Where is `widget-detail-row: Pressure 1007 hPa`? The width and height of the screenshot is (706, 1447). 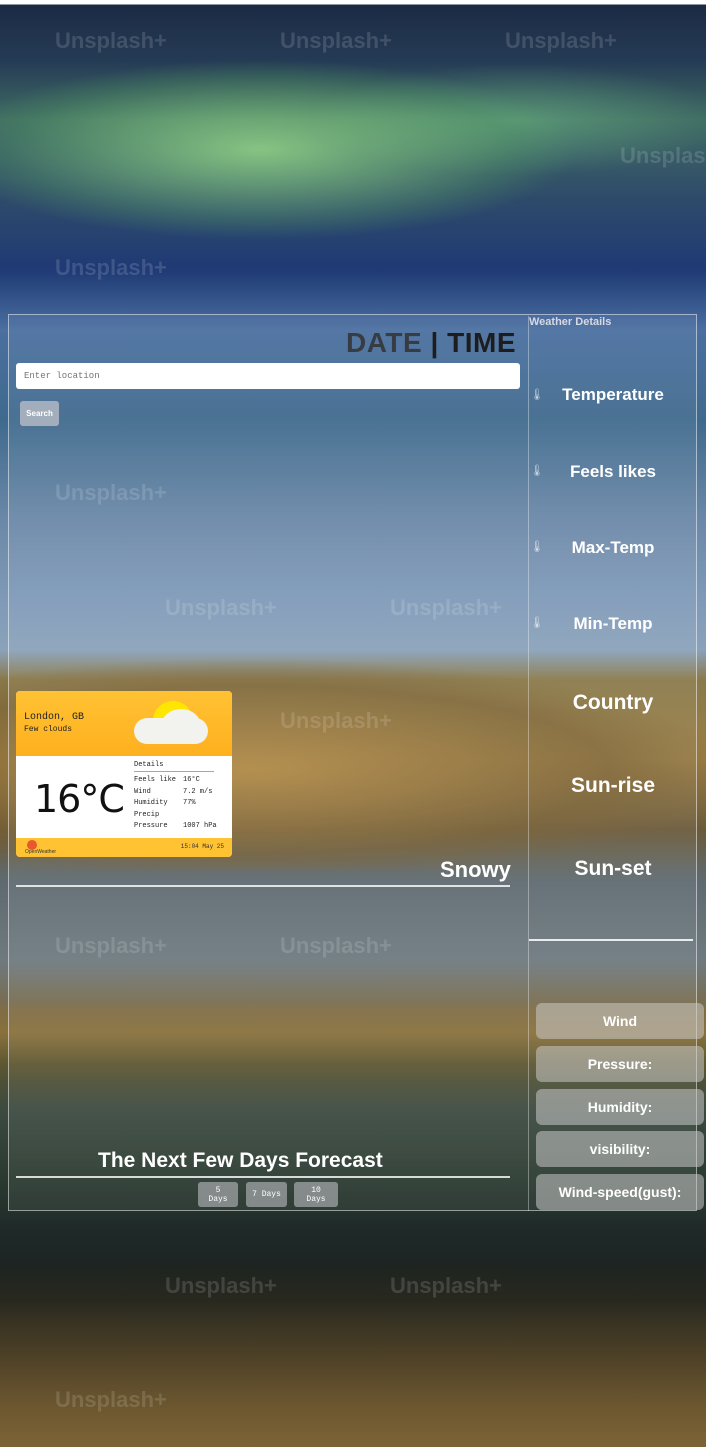
widget-detail-row: Pressure 1007 hPa is located at coordinates (175, 828).